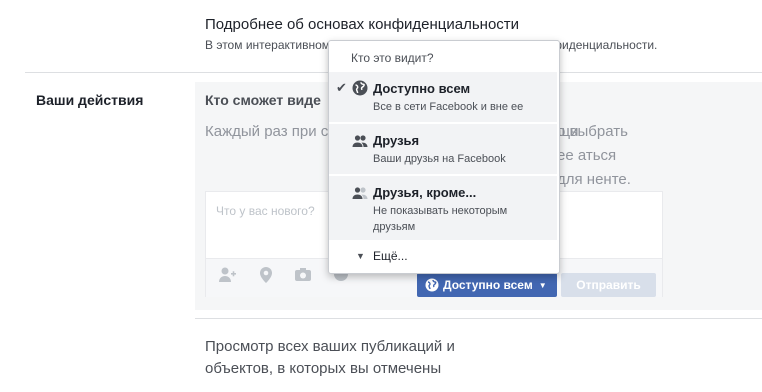  I want to click on section-label: Ваши действия, so click(90, 100).